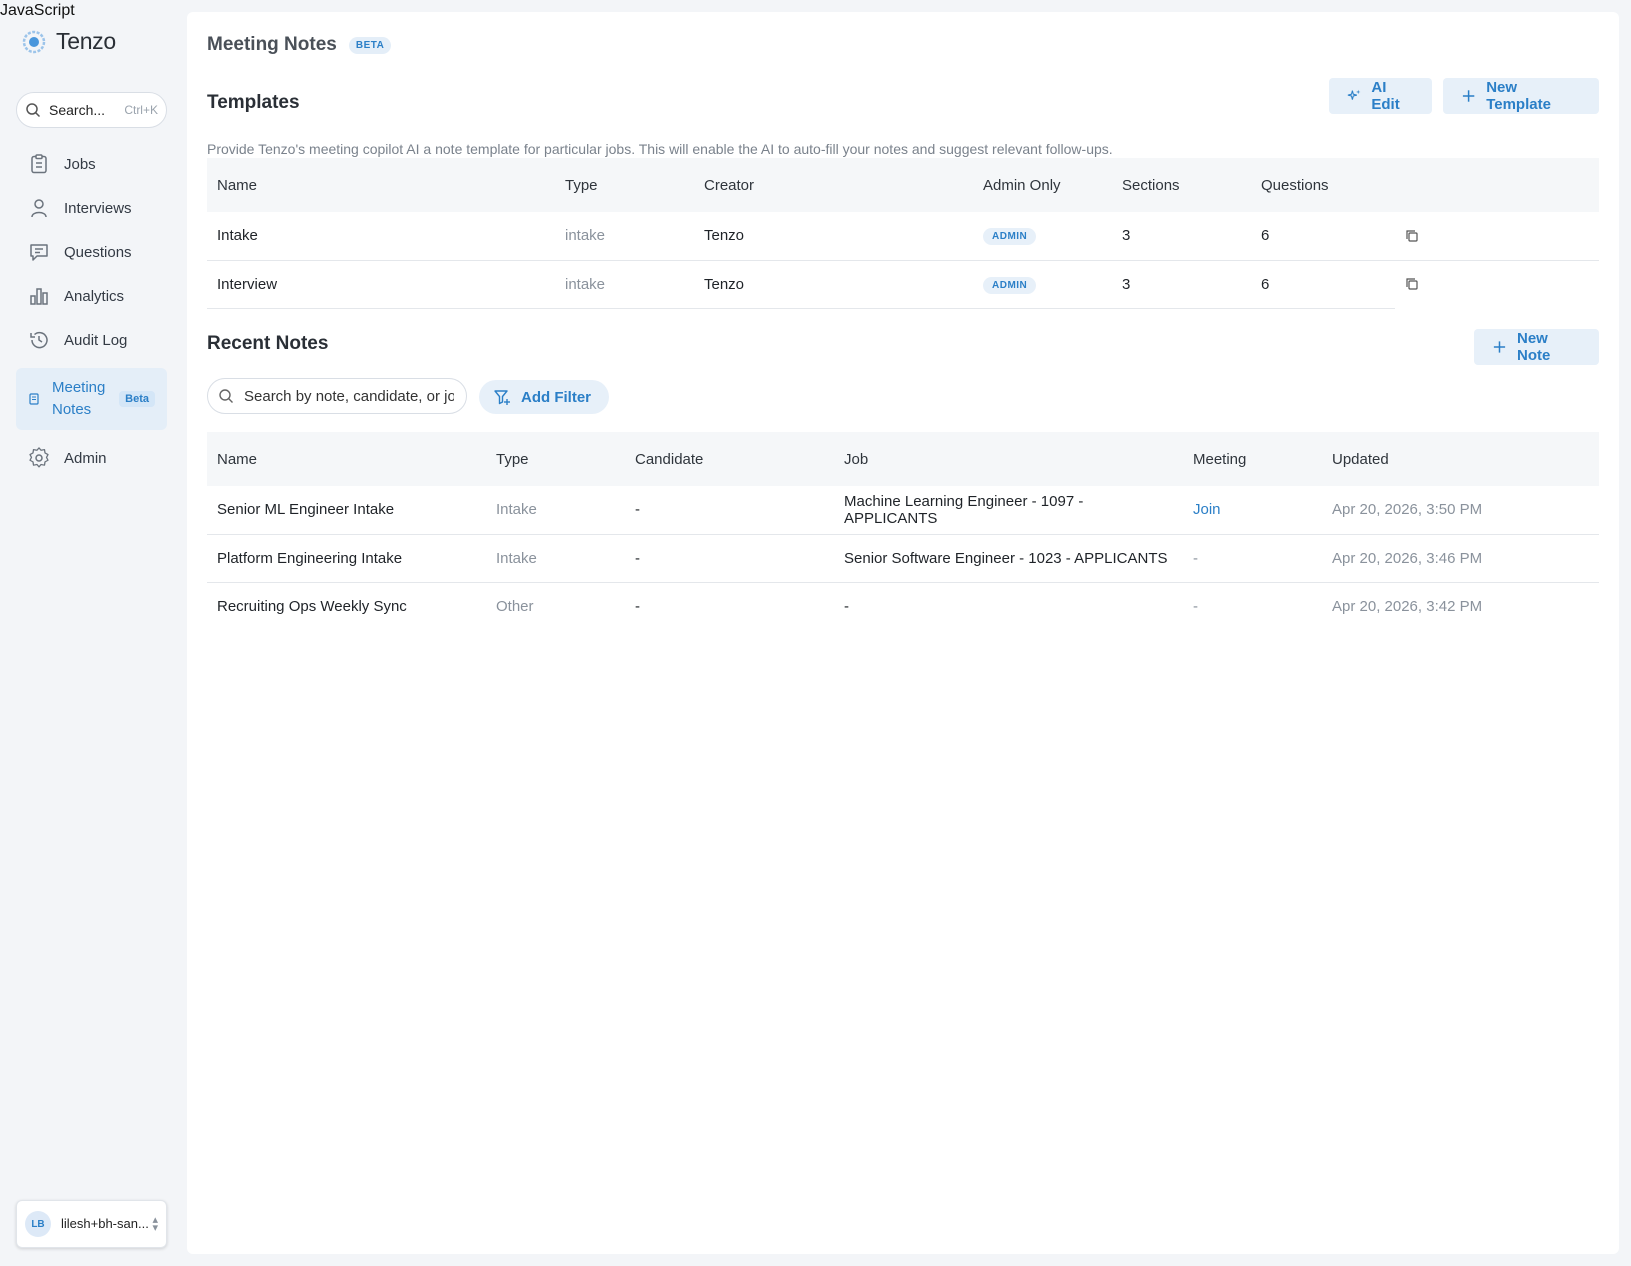 The image size is (1631, 1266). I want to click on beta-badge: Beta, so click(137, 399).